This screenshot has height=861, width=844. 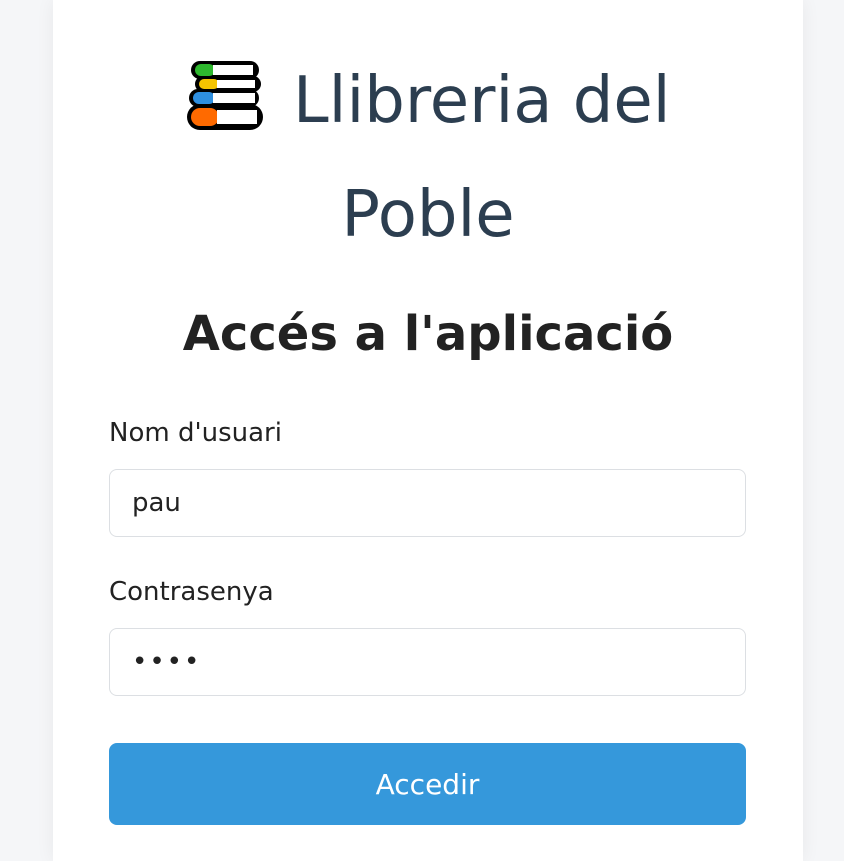 I want to click on password-field: ••••, so click(x=427, y=662).